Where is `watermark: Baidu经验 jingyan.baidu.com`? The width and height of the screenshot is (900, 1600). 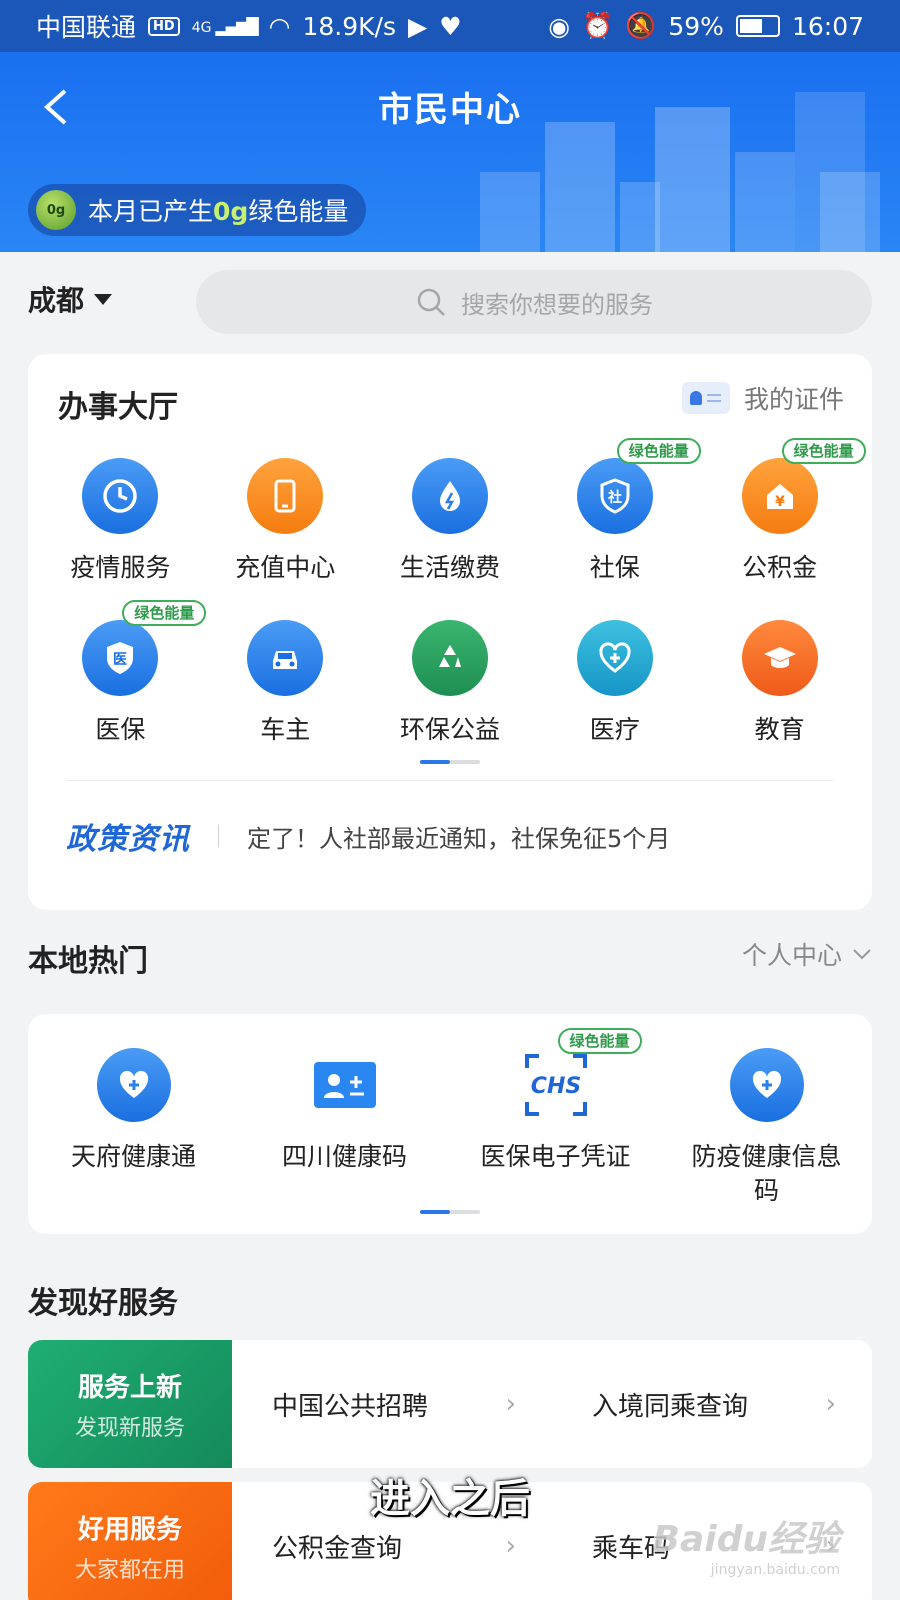 watermark: Baidu经验 jingyan.baidu.com is located at coordinates (746, 1544).